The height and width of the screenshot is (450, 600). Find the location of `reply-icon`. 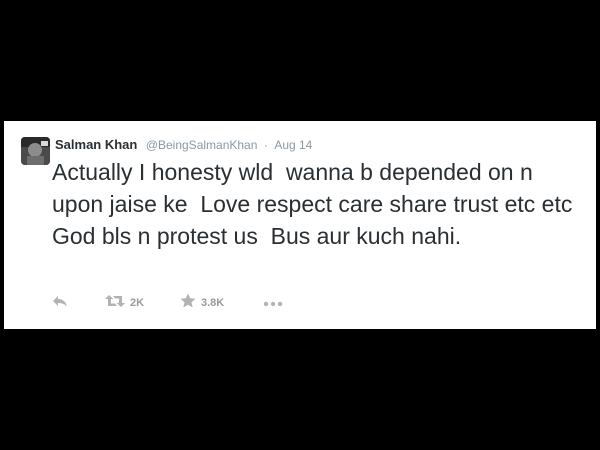

reply-icon is located at coordinates (60, 303).